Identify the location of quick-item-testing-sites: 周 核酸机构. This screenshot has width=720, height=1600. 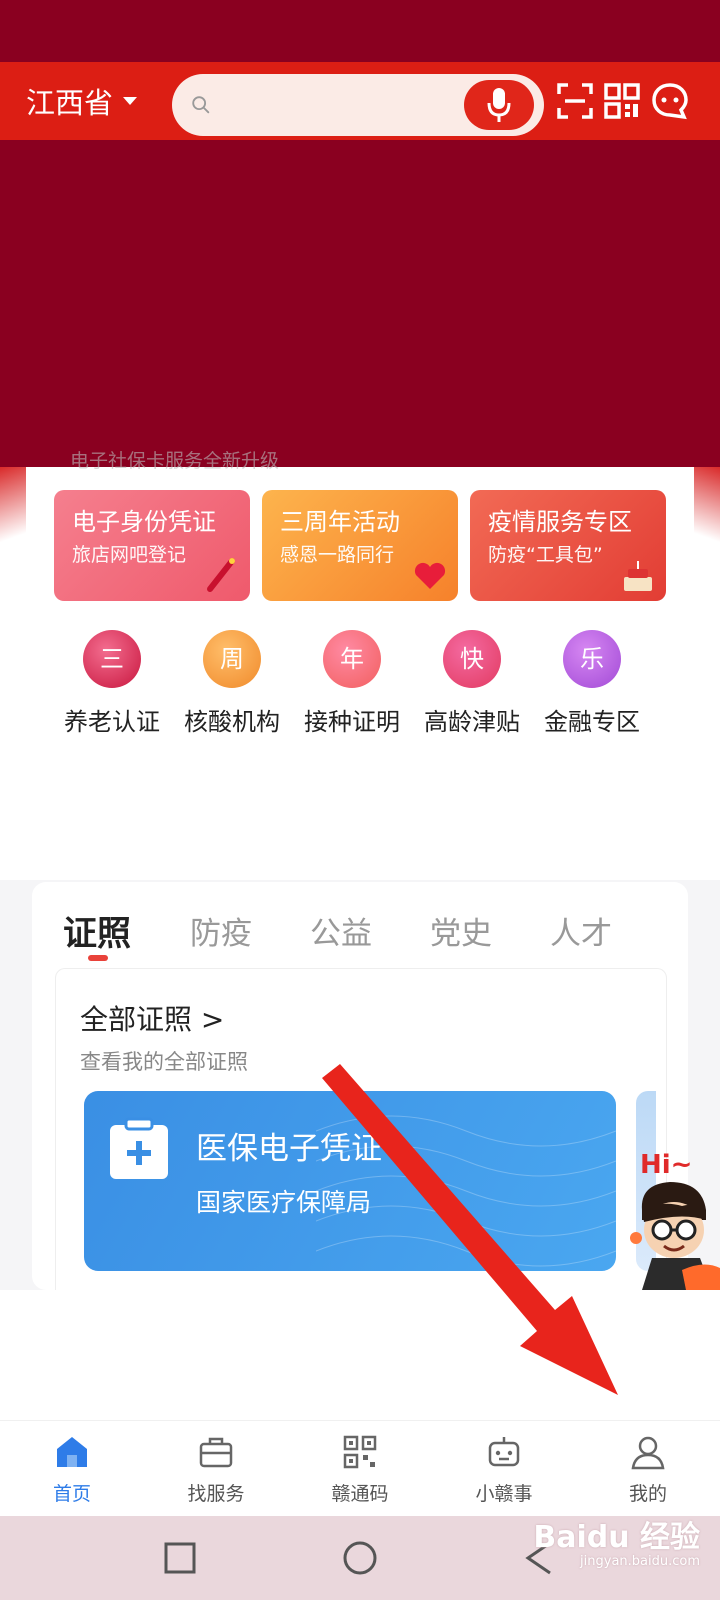
(232, 683).